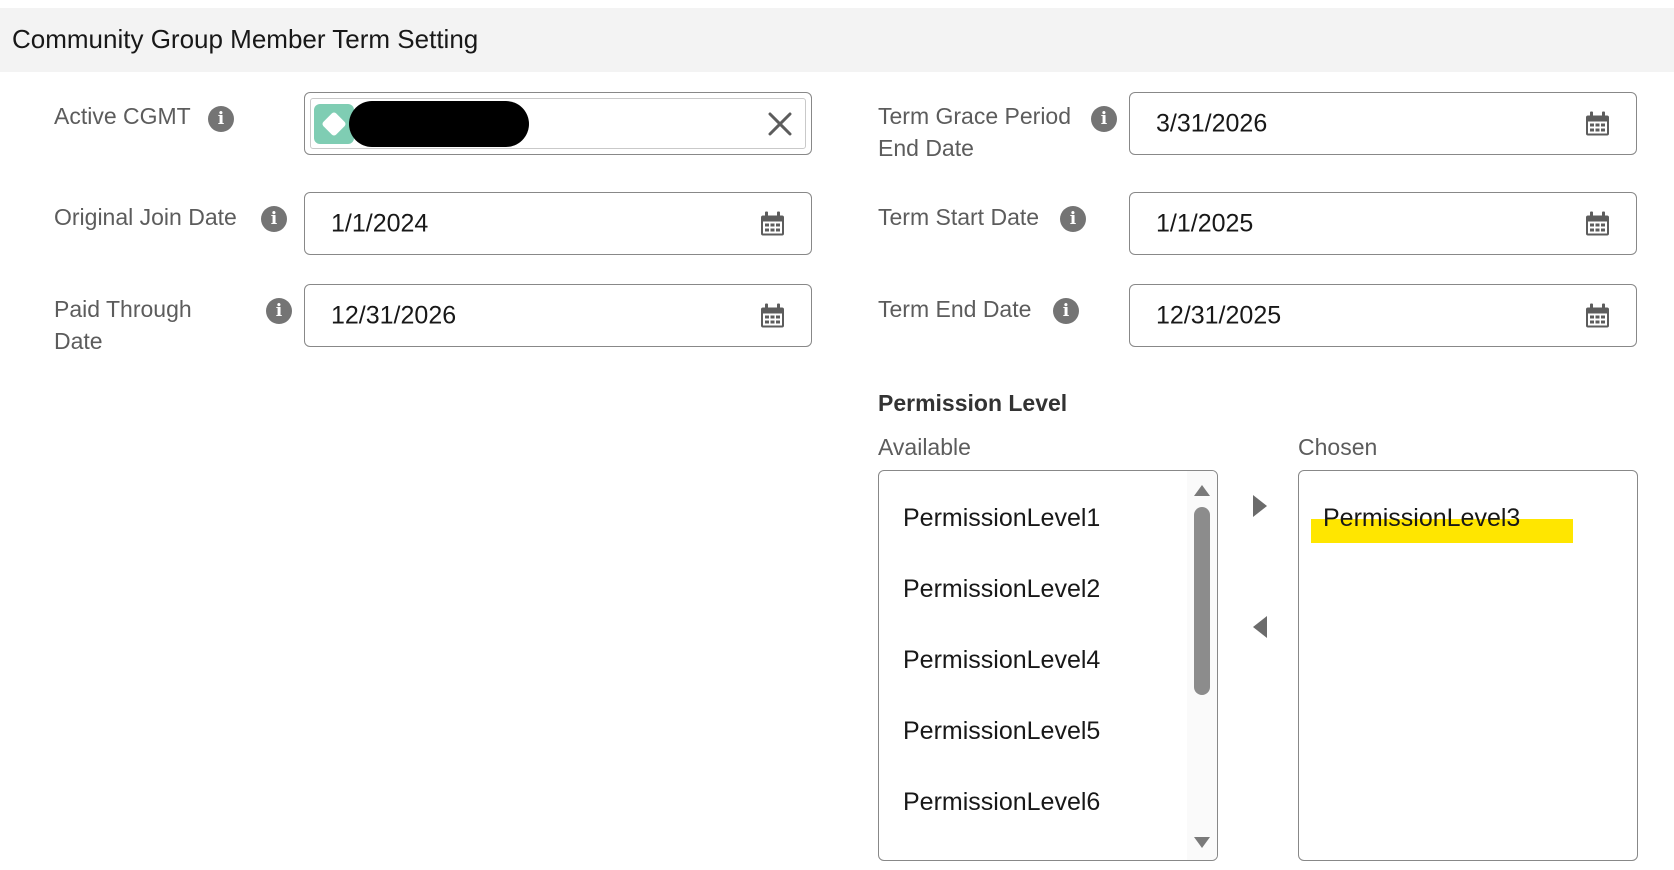 Image resolution: width=1674 pixels, height=870 pixels. Describe the element at coordinates (924, 447) in the screenshot. I see `available-label: Available` at that location.